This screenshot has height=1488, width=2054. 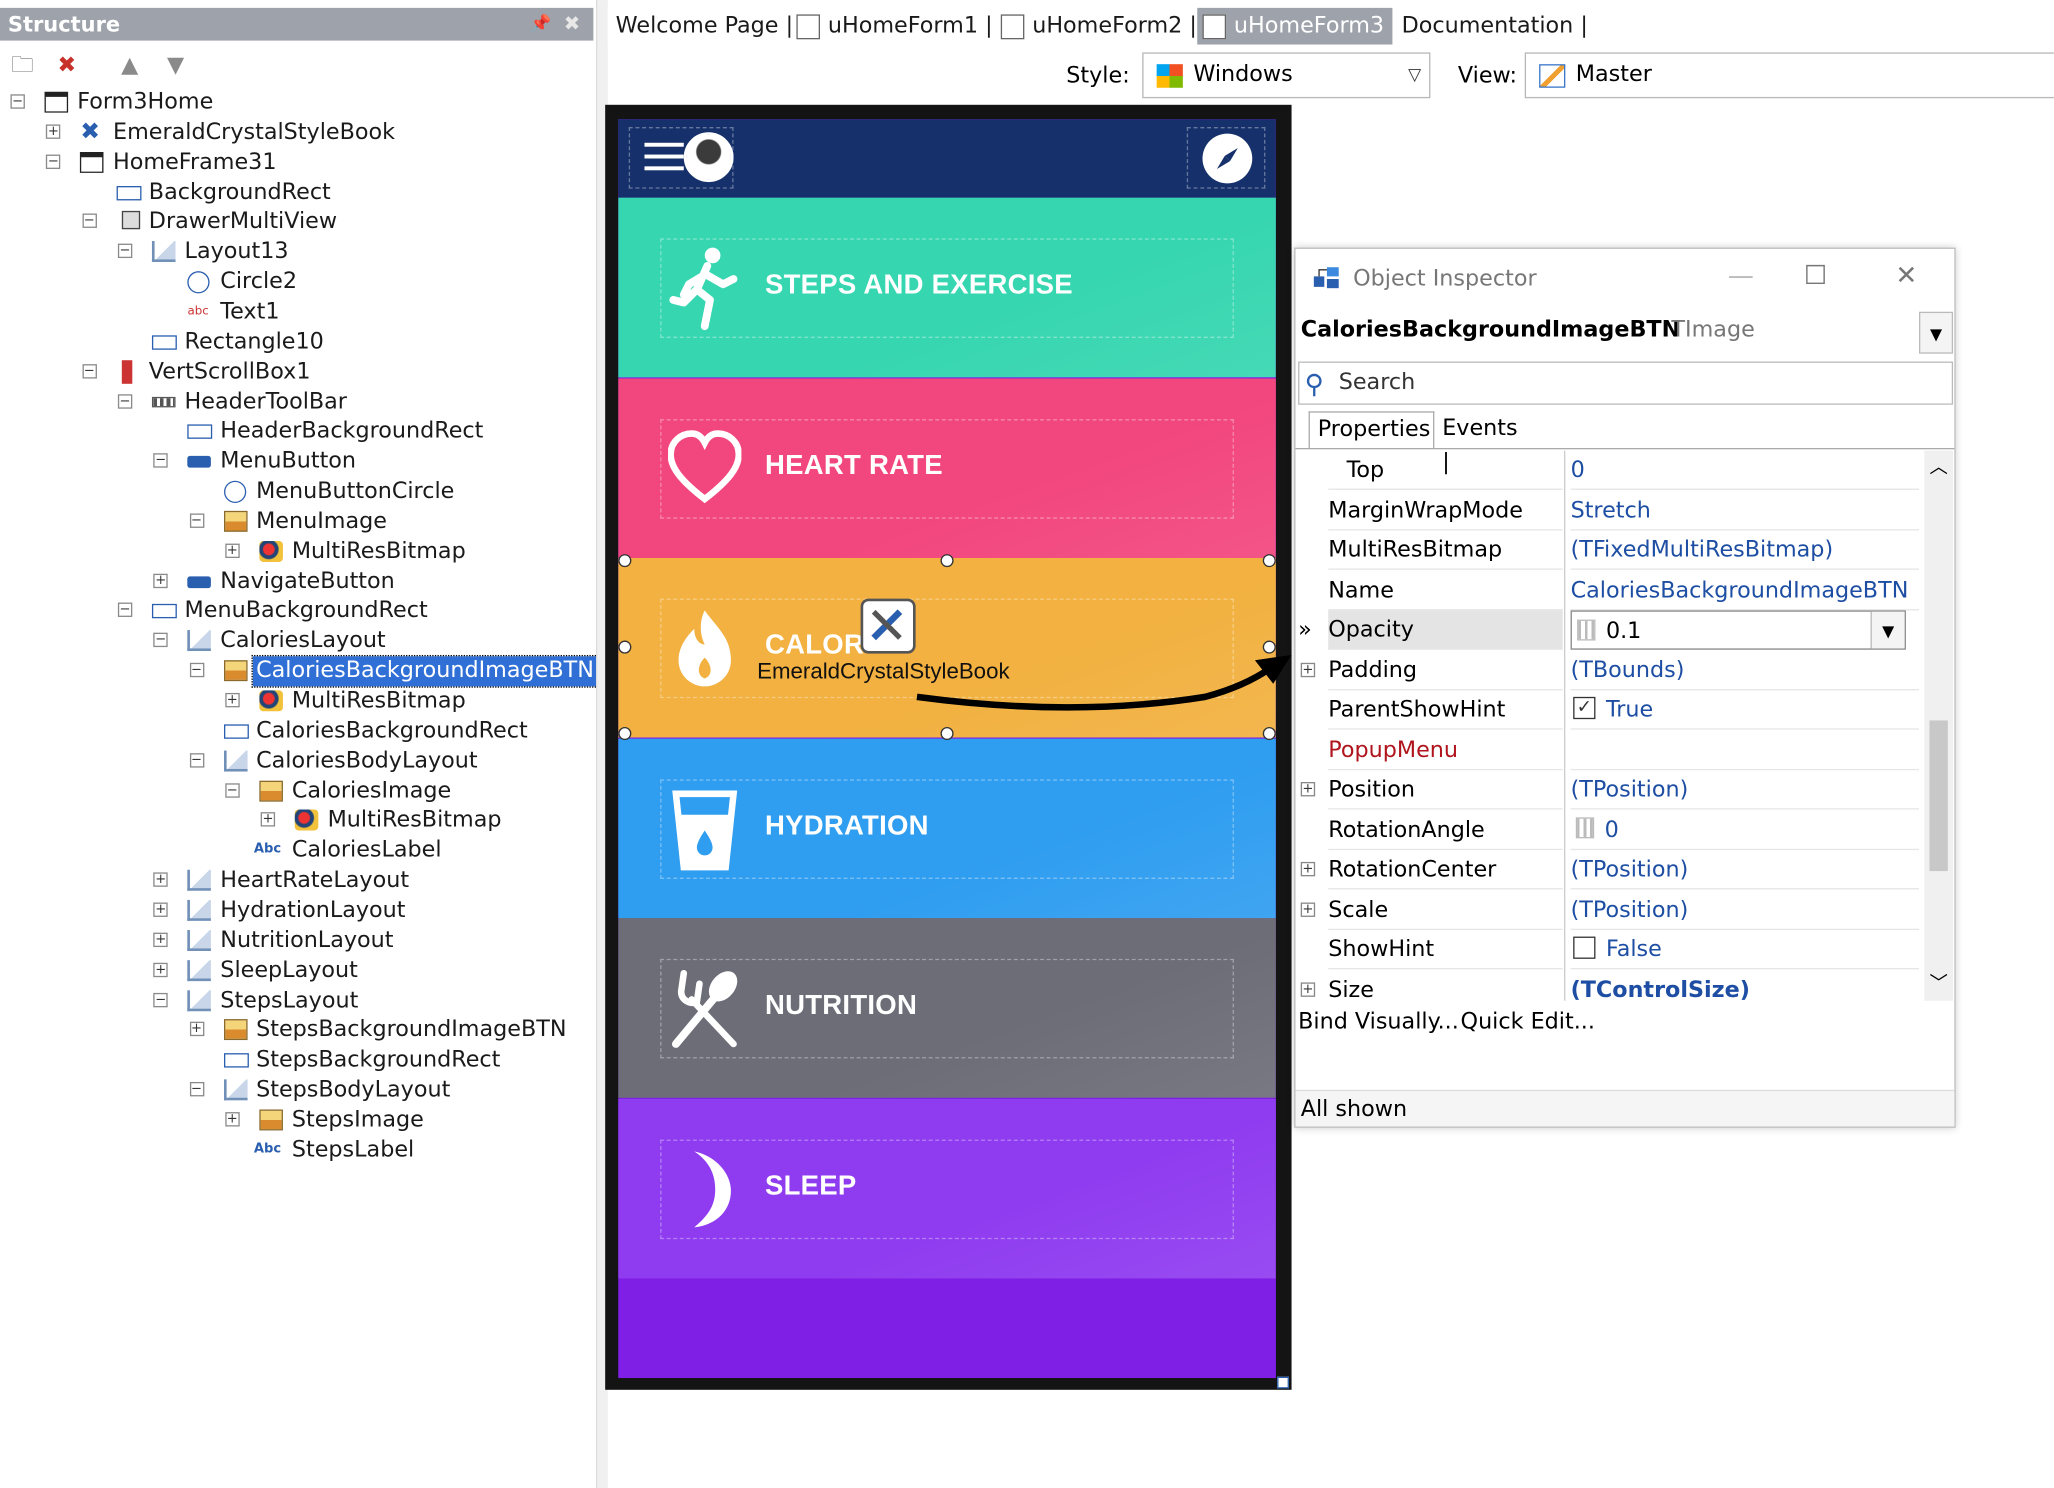 I want to click on property-rotationangle: RotationAngle 0, so click(x=1608, y=830).